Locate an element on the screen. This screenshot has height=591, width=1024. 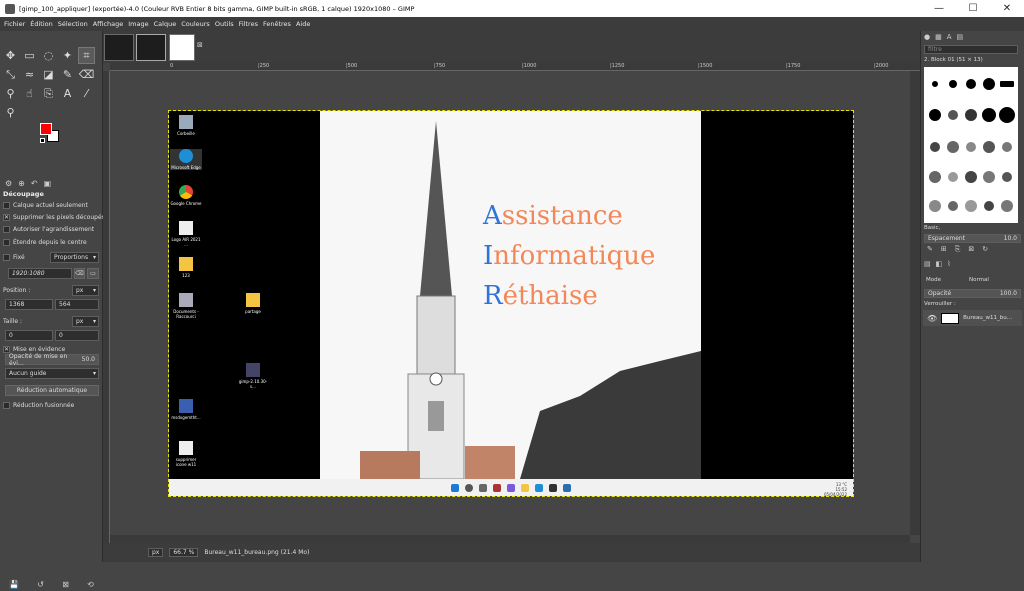
ratio-input: 1920:1080 is located at coordinates (40, 273).